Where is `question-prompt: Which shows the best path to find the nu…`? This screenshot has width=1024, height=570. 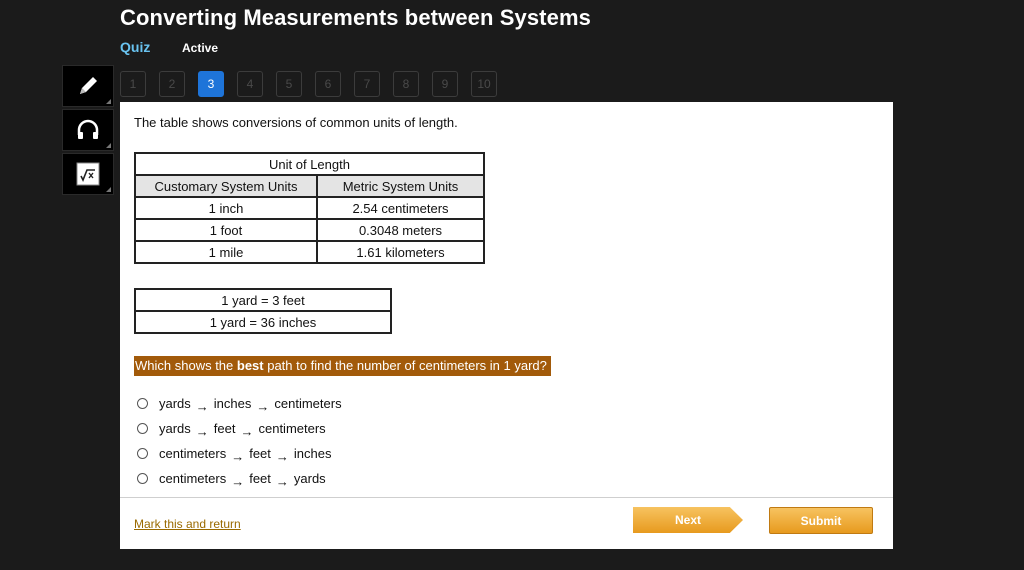 question-prompt: Which shows the best path to find the nu… is located at coordinates (342, 366).